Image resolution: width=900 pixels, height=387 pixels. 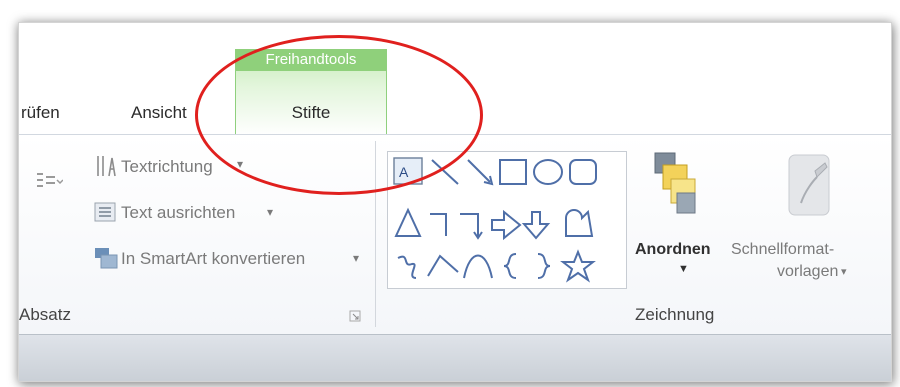 What do you see at coordinates (495, 220) in the screenshot?
I see `shapes-gallery-grid: A` at bounding box center [495, 220].